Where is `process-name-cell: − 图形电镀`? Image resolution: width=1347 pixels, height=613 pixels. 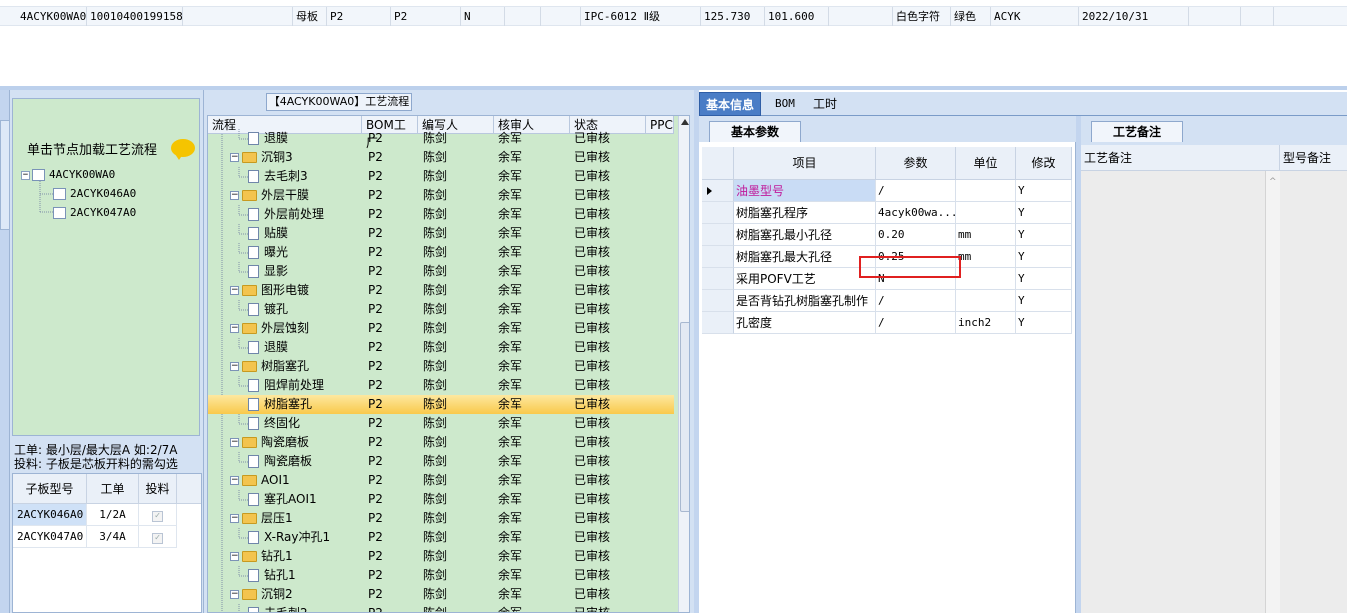 process-name-cell: − 图形电镀 is located at coordinates (269, 290).